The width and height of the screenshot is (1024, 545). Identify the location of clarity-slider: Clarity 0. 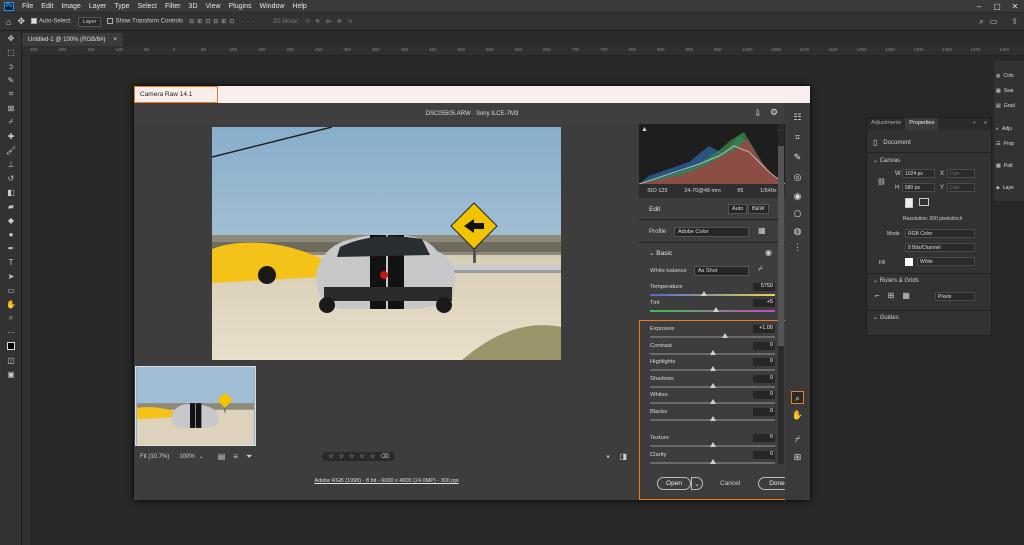
(712, 459).